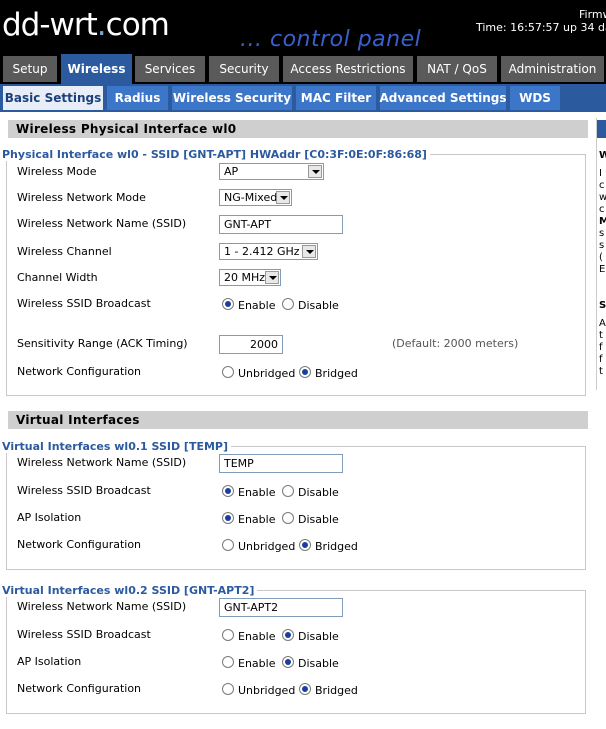  Describe the element at coordinates (443, 98) in the screenshot. I see `subtab-advanced-settings: Advanced Settings` at that location.